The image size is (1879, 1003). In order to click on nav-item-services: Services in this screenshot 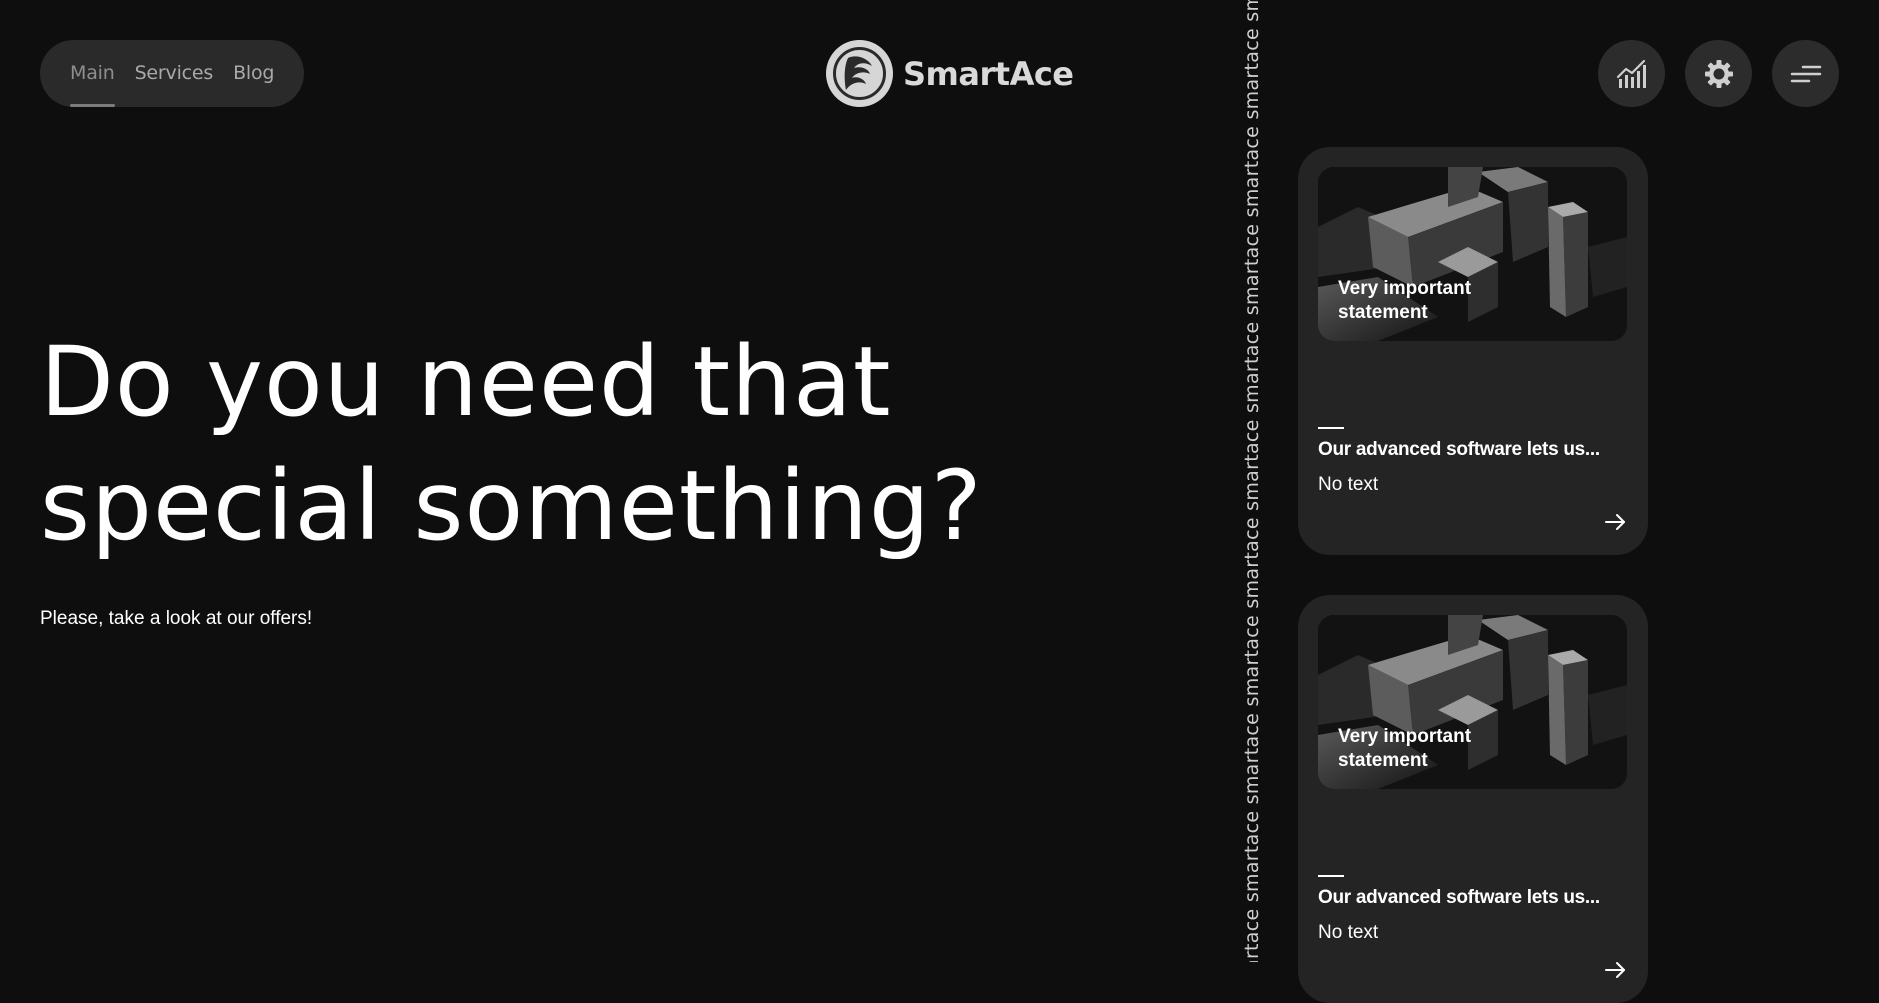, I will do `click(174, 73)`.